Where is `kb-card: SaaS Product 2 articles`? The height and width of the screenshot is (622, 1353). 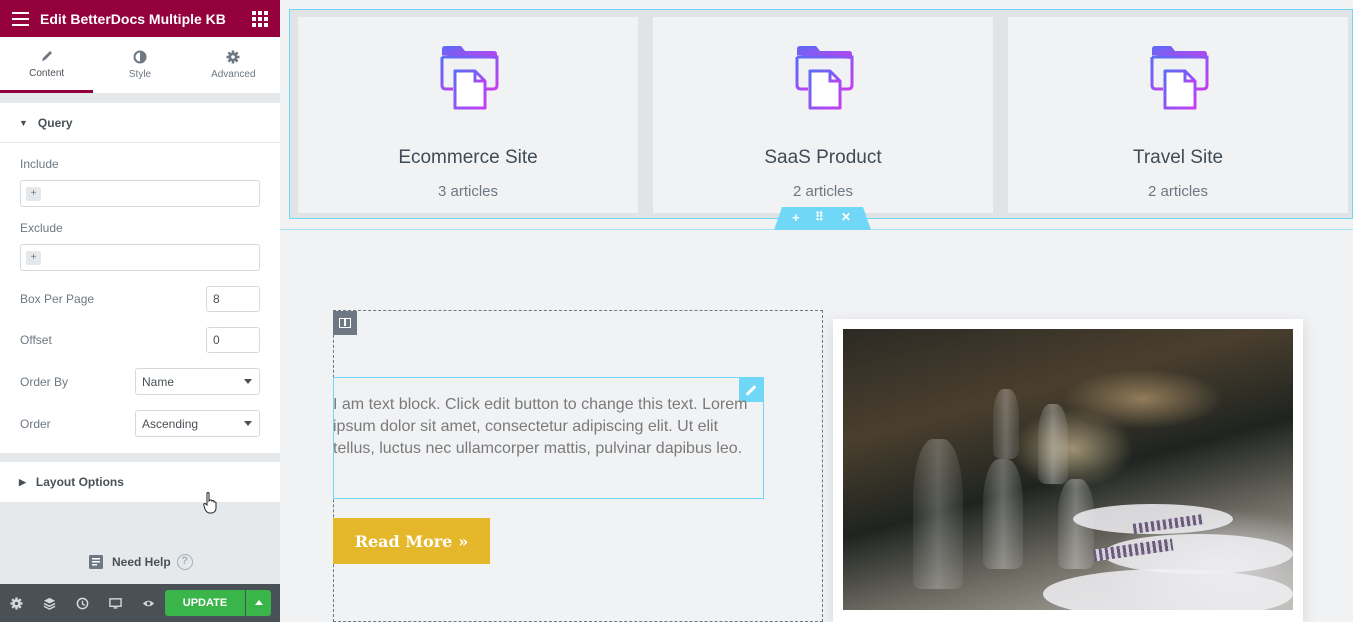
kb-card: SaaS Product 2 articles is located at coordinates (823, 115).